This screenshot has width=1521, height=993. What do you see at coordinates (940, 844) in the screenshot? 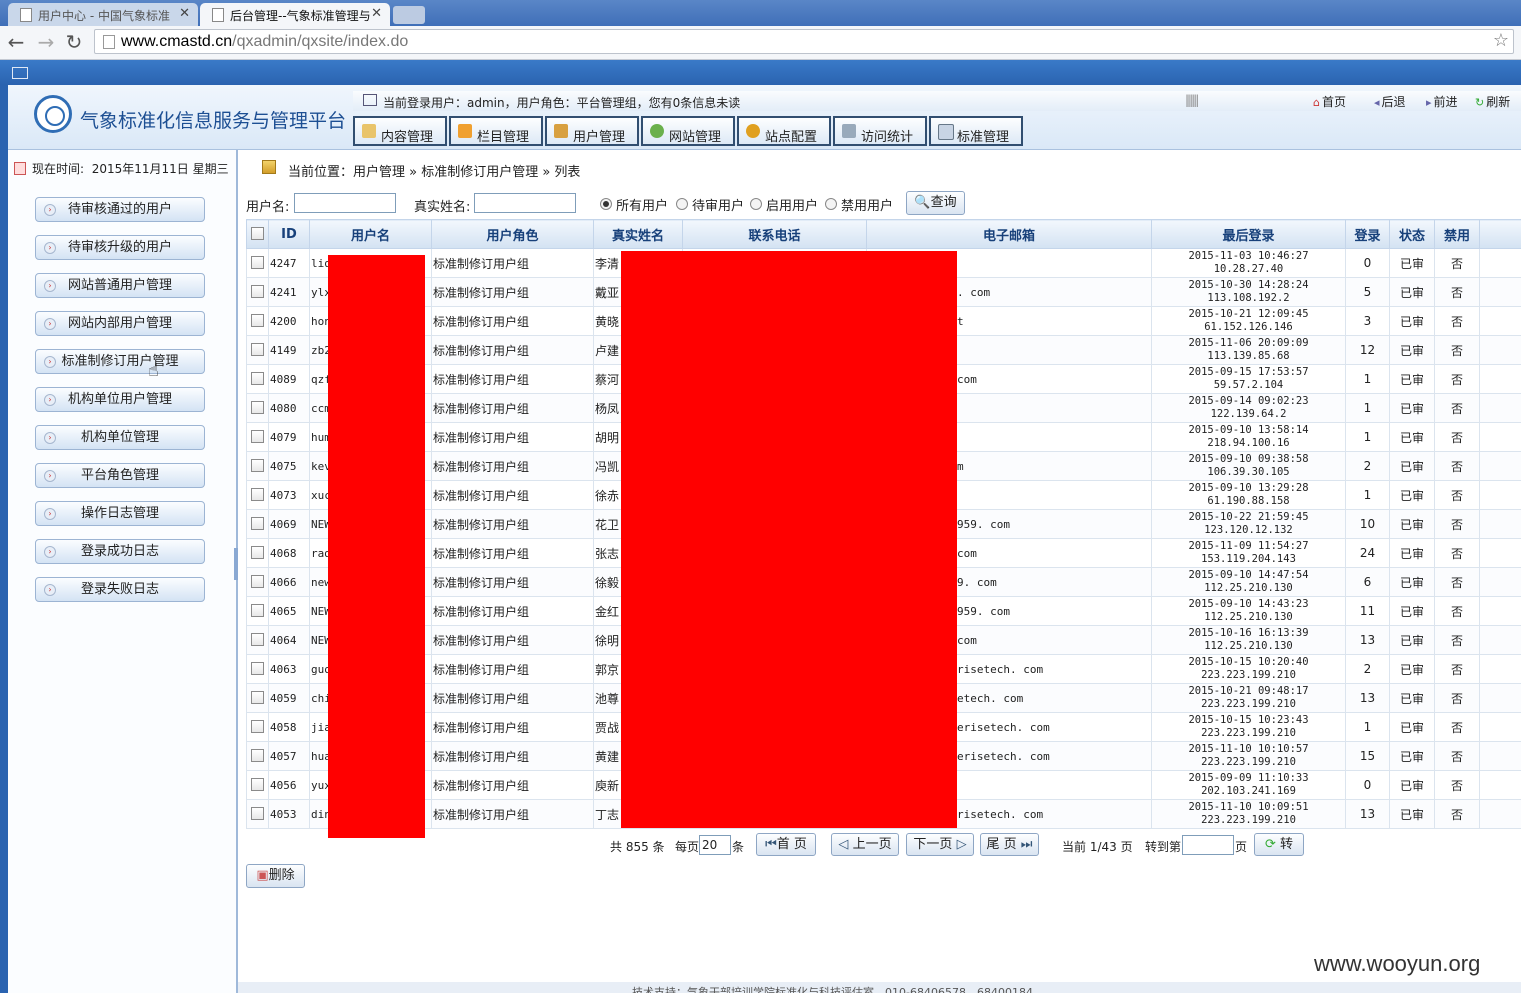
I see `next-page-button: 下一页 ▷` at bounding box center [940, 844].